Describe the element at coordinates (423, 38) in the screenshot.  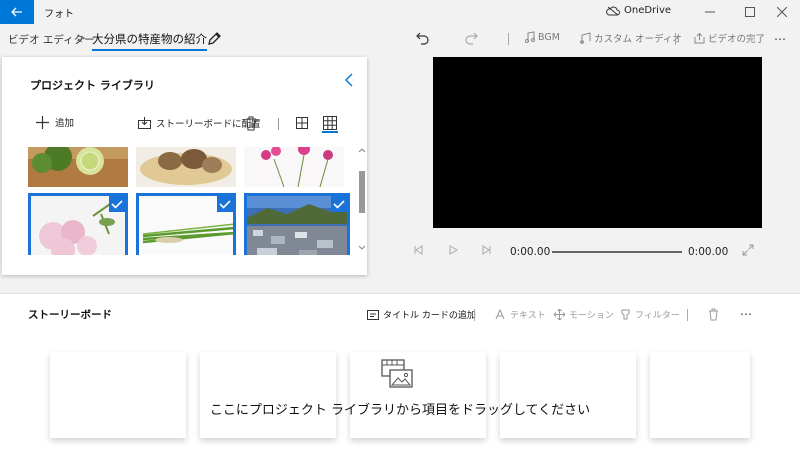
I see `undo-icon` at that location.